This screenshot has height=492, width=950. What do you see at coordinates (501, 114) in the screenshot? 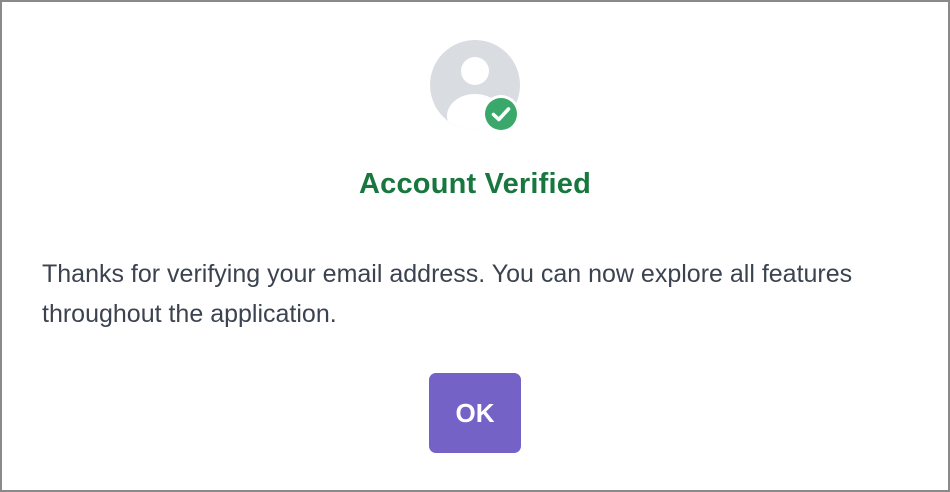
I see `check-circle-icon` at bounding box center [501, 114].